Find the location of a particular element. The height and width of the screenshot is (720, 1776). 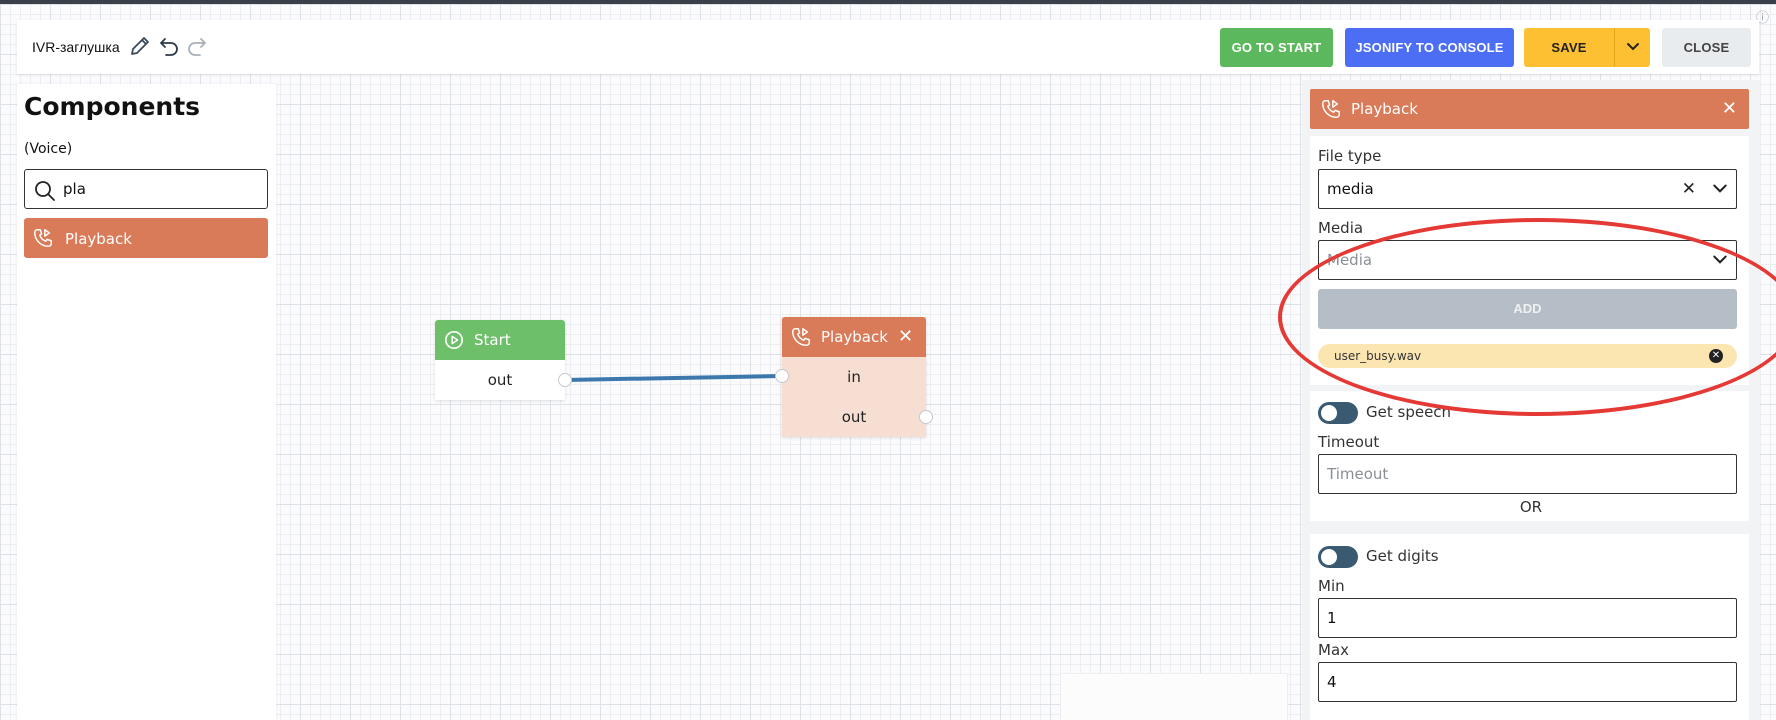

go-to-start-button: GO TO START is located at coordinates (1276, 47).